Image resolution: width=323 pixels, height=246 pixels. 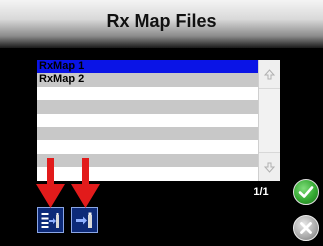 I want to click on accept-button, so click(x=306, y=192).